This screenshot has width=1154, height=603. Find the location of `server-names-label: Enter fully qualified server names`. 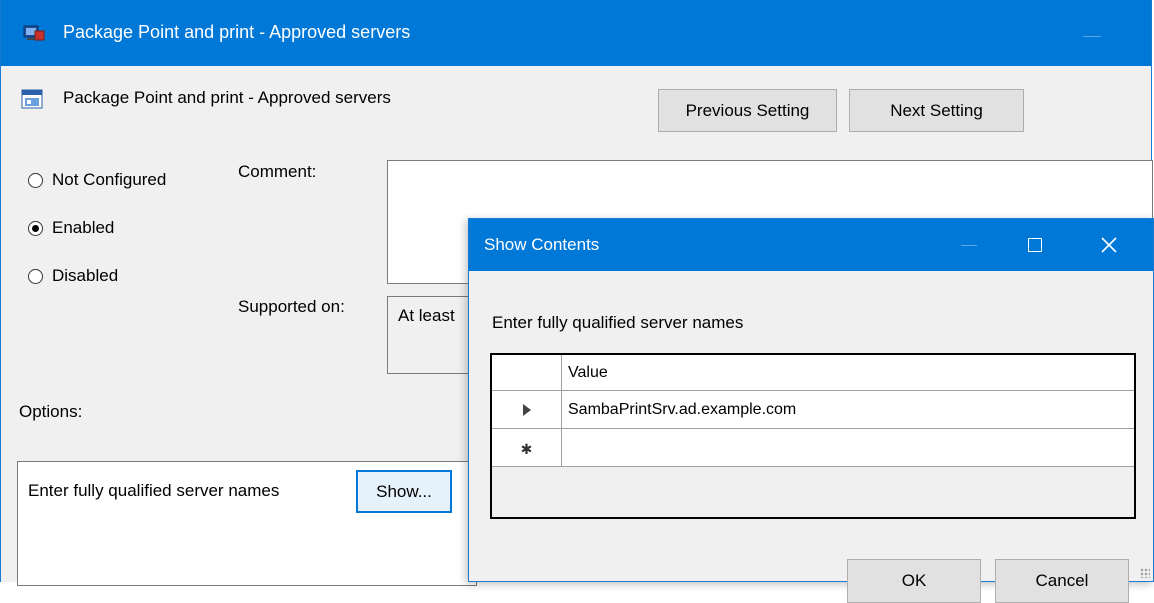

server-names-label: Enter fully qualified server names is located at coordinates (154, 490).